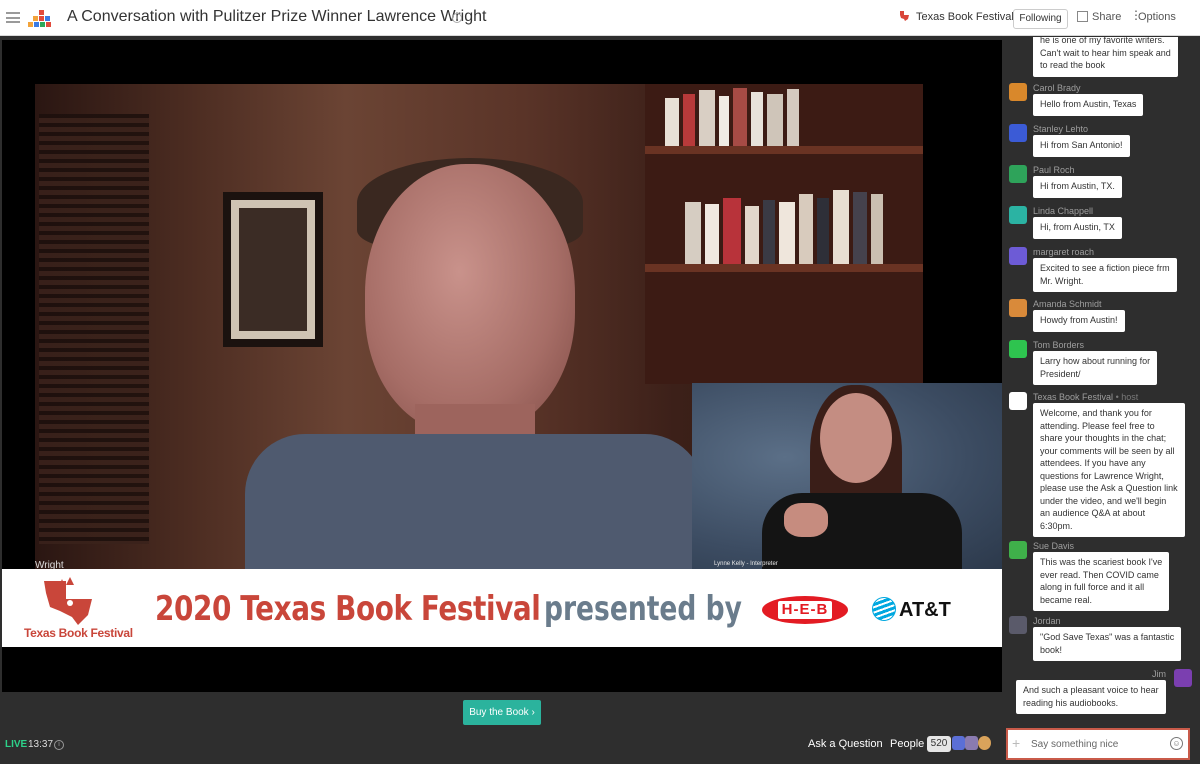 This screenshot has height=764, width=1200. I want to click on chat-author-name: Linda Chappell, so click(1063, 211).